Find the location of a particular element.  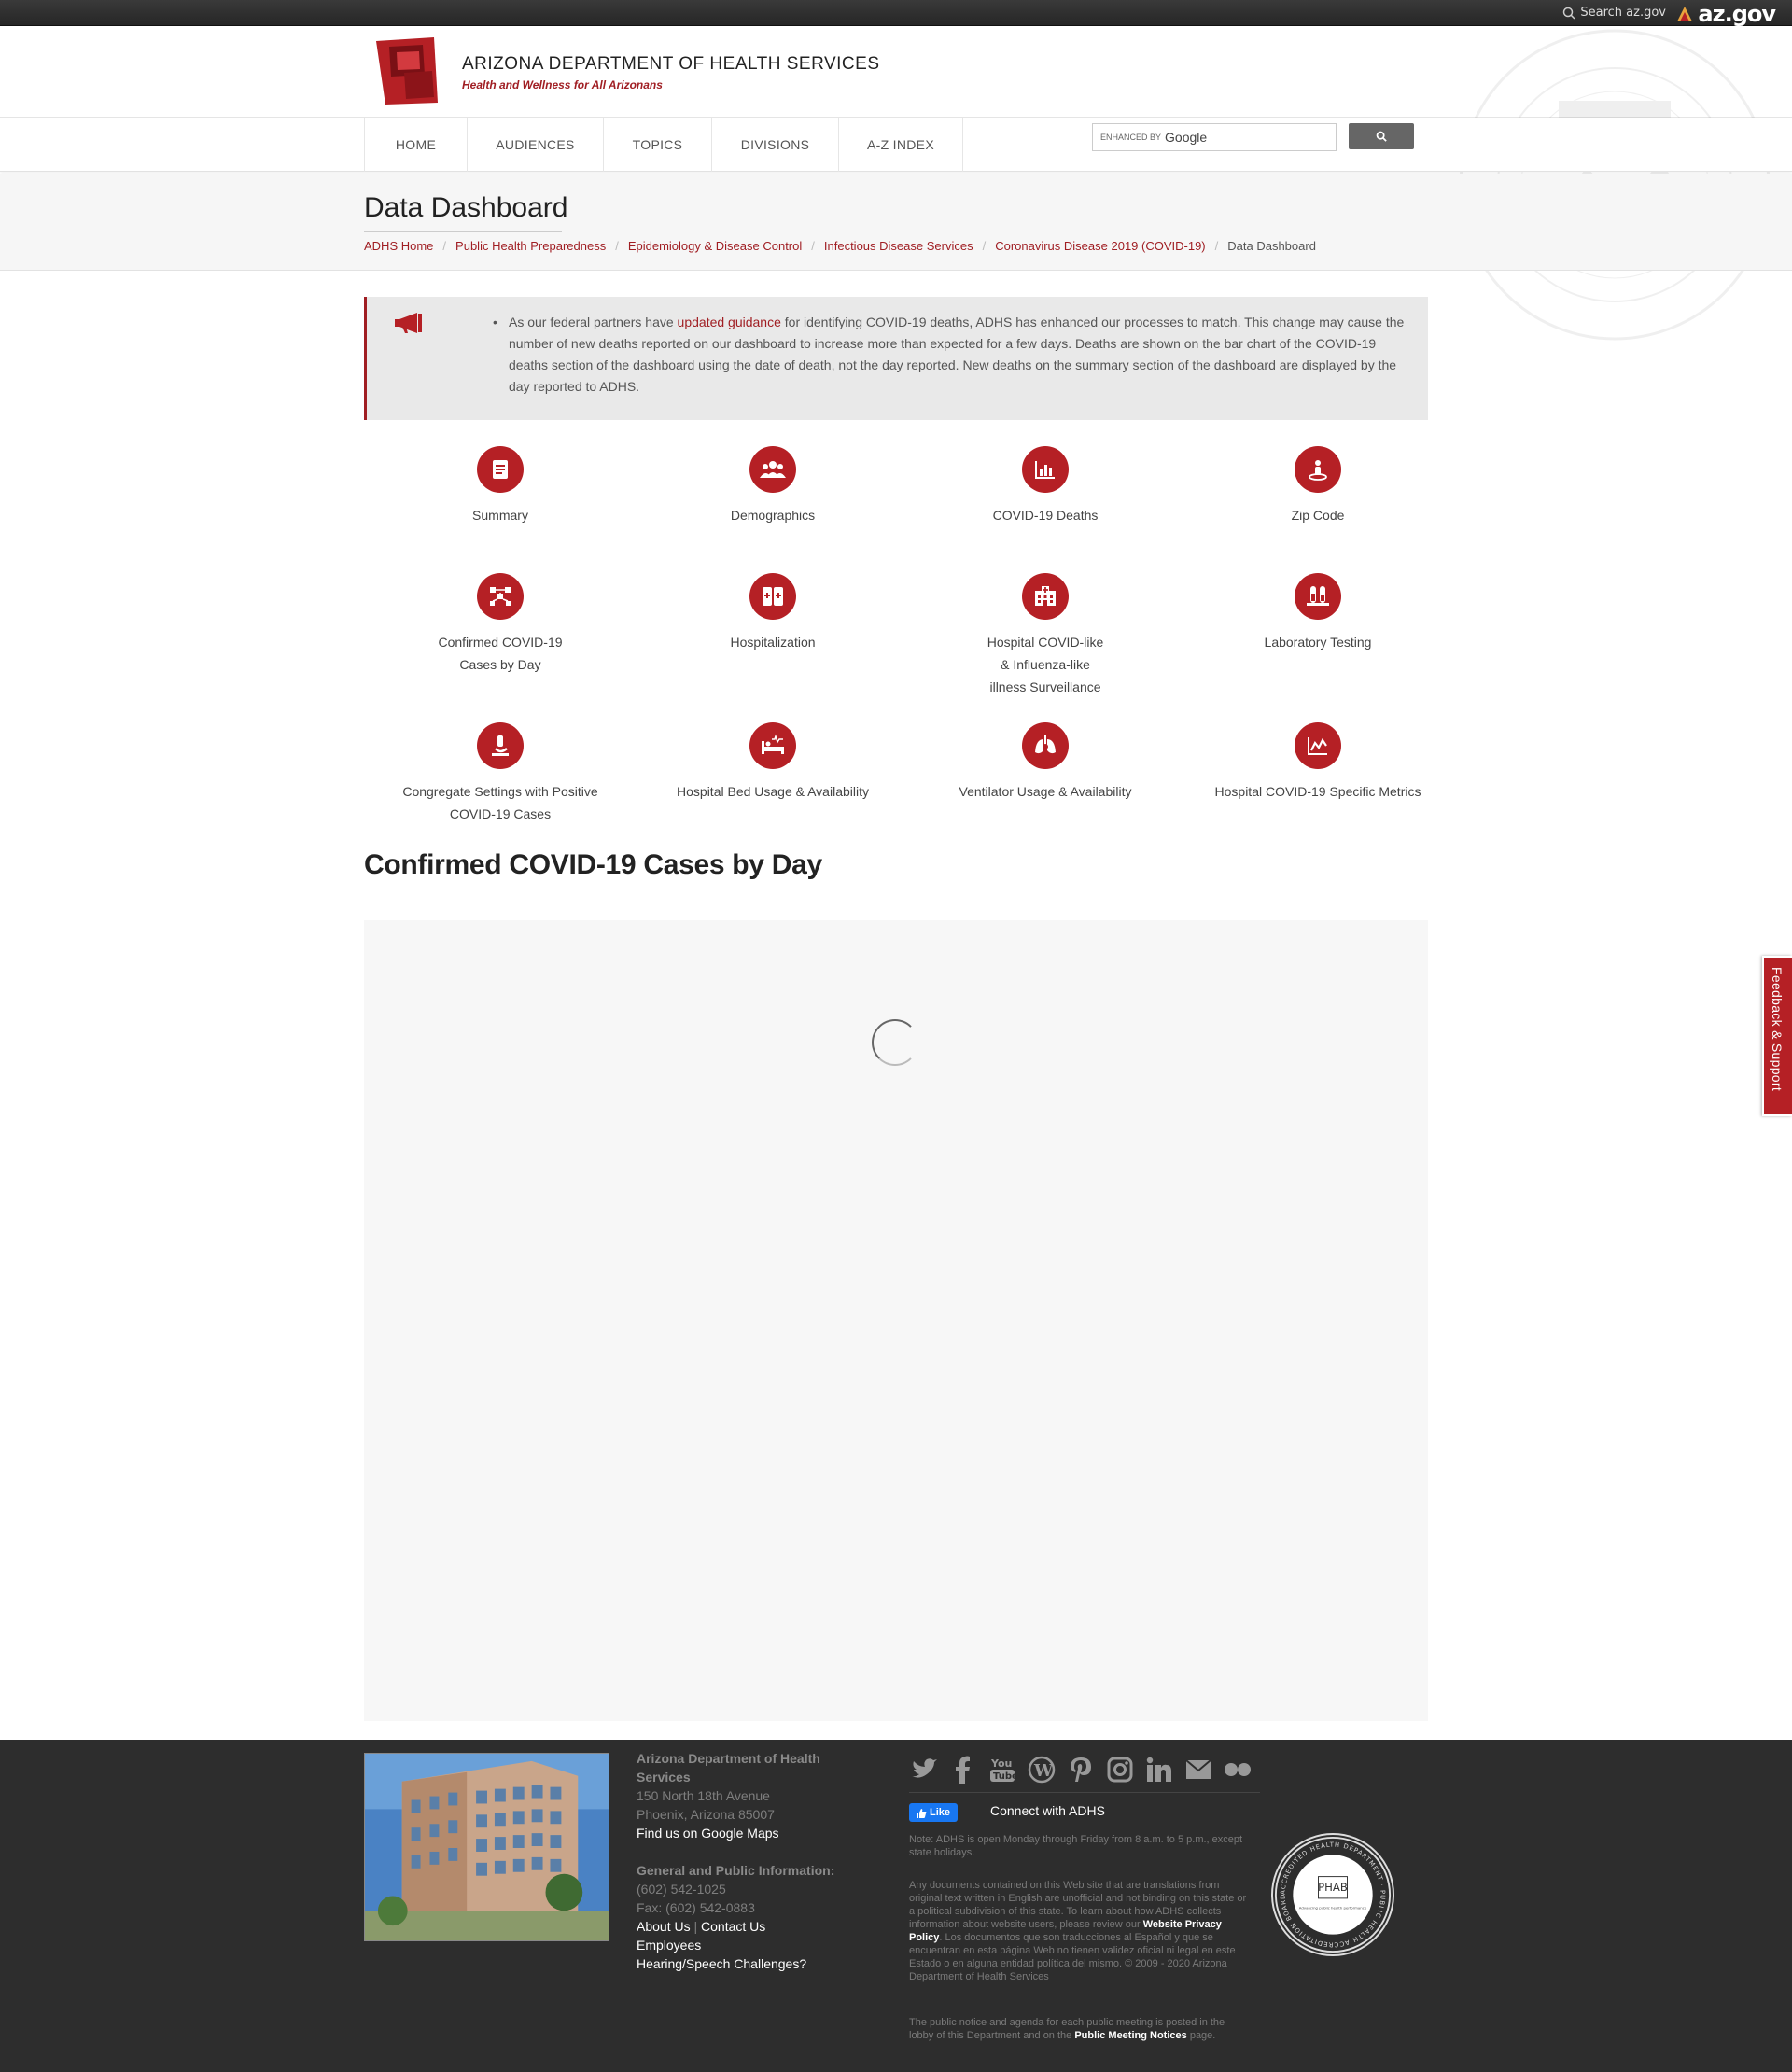

twitter-icon is located at coordinates (924, 1770).